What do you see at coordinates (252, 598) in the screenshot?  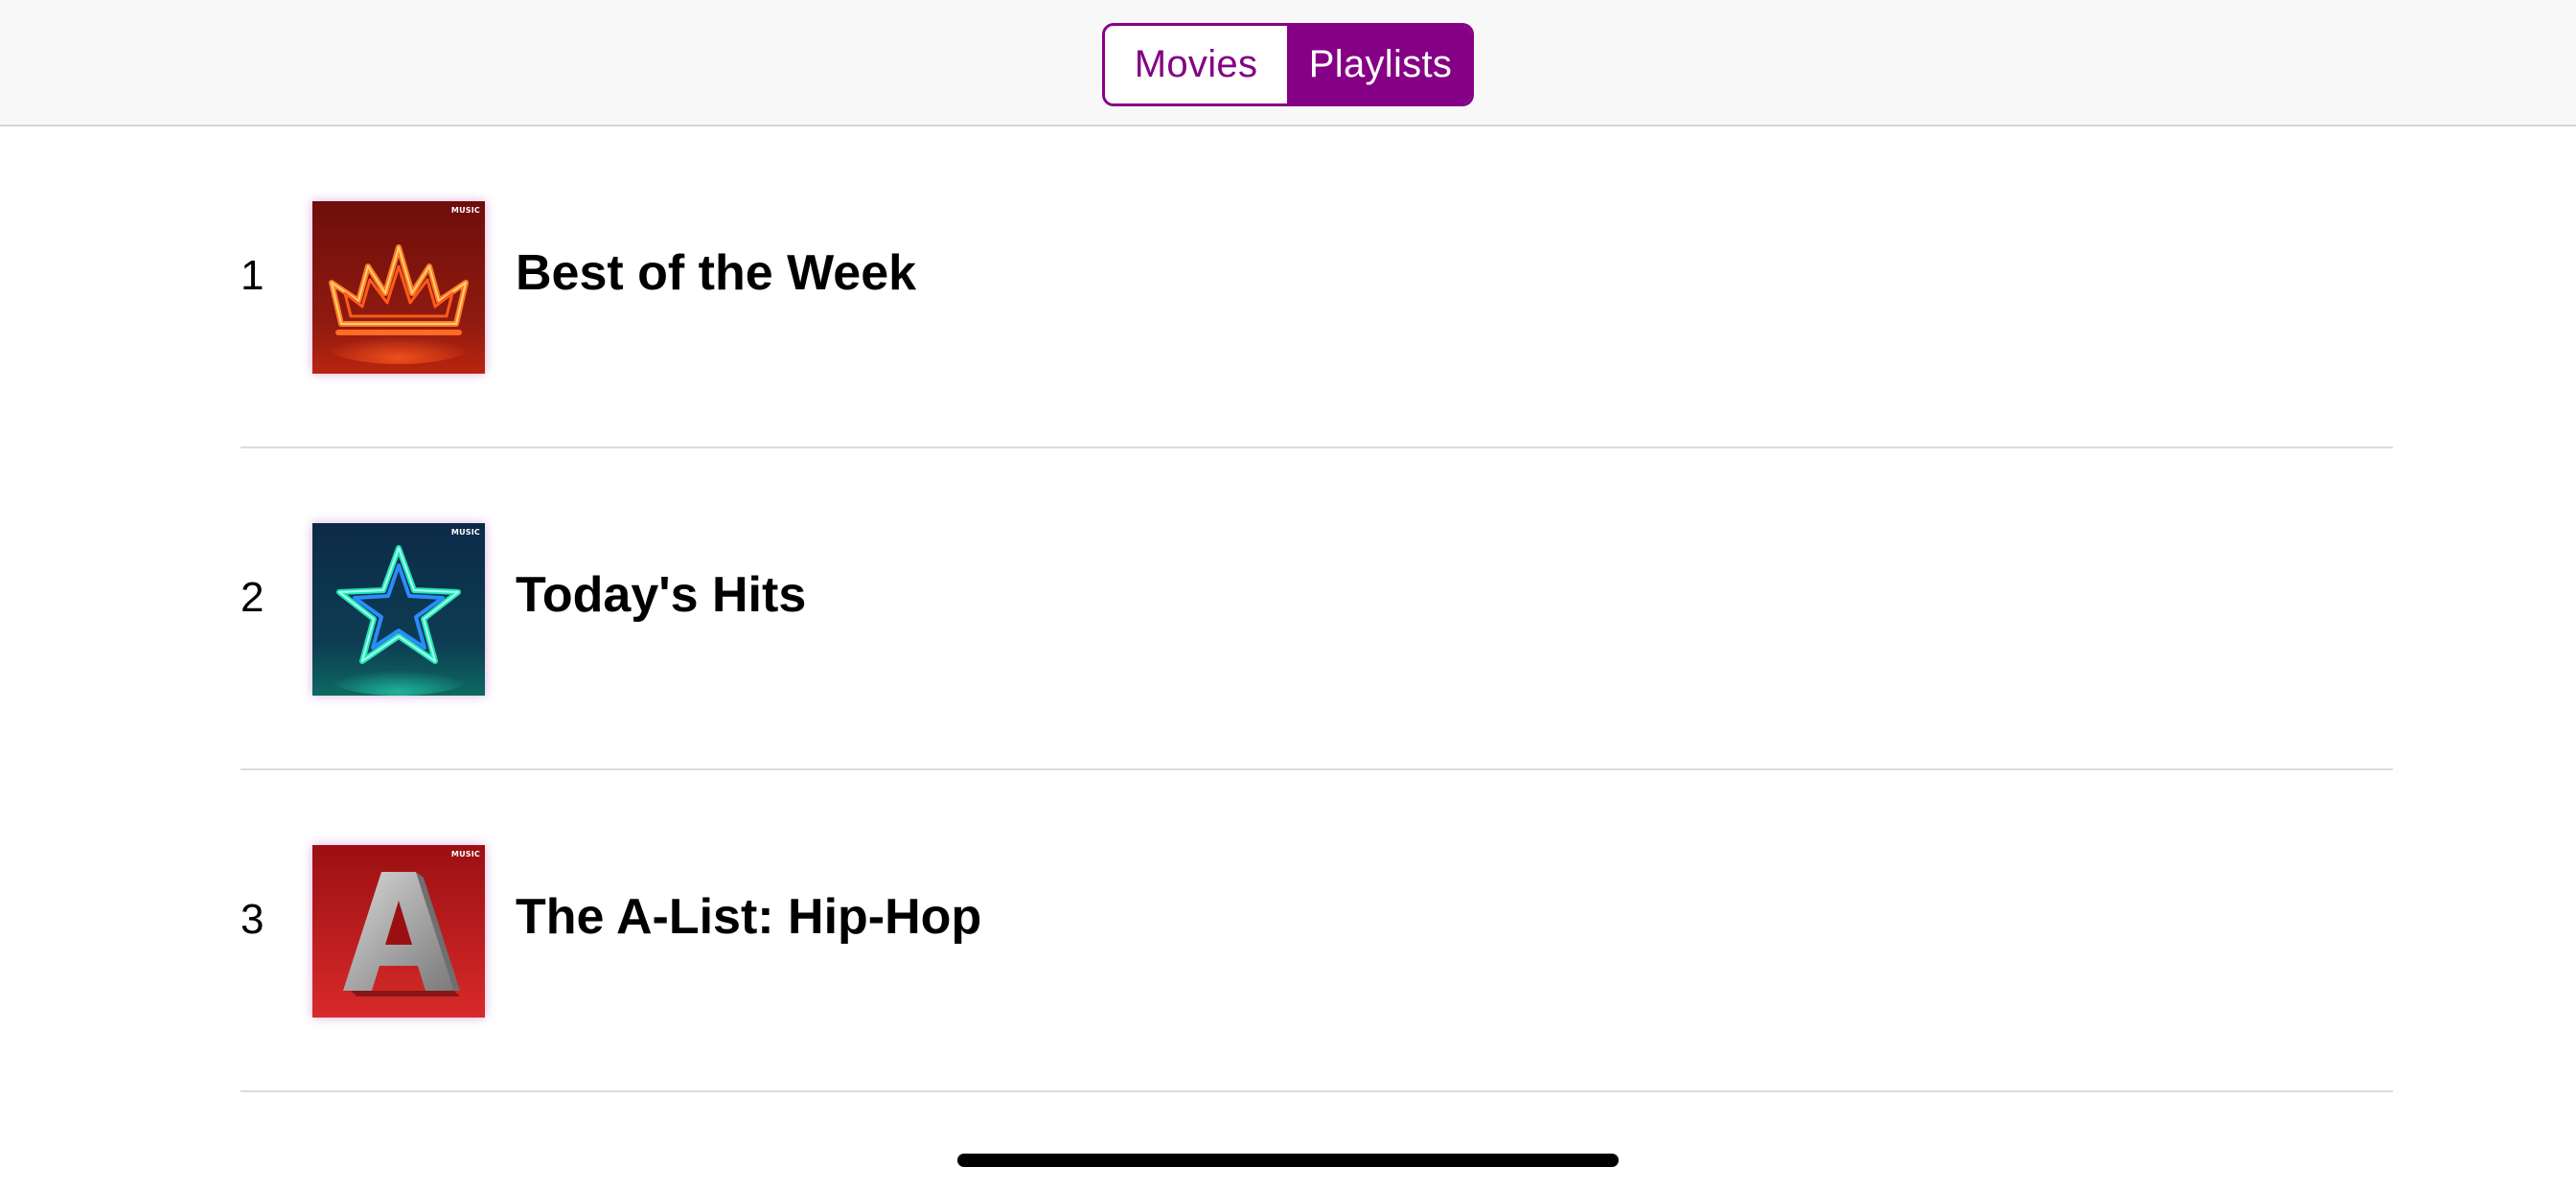 I see `rank-number: 2` at bounding box center [252, 598].